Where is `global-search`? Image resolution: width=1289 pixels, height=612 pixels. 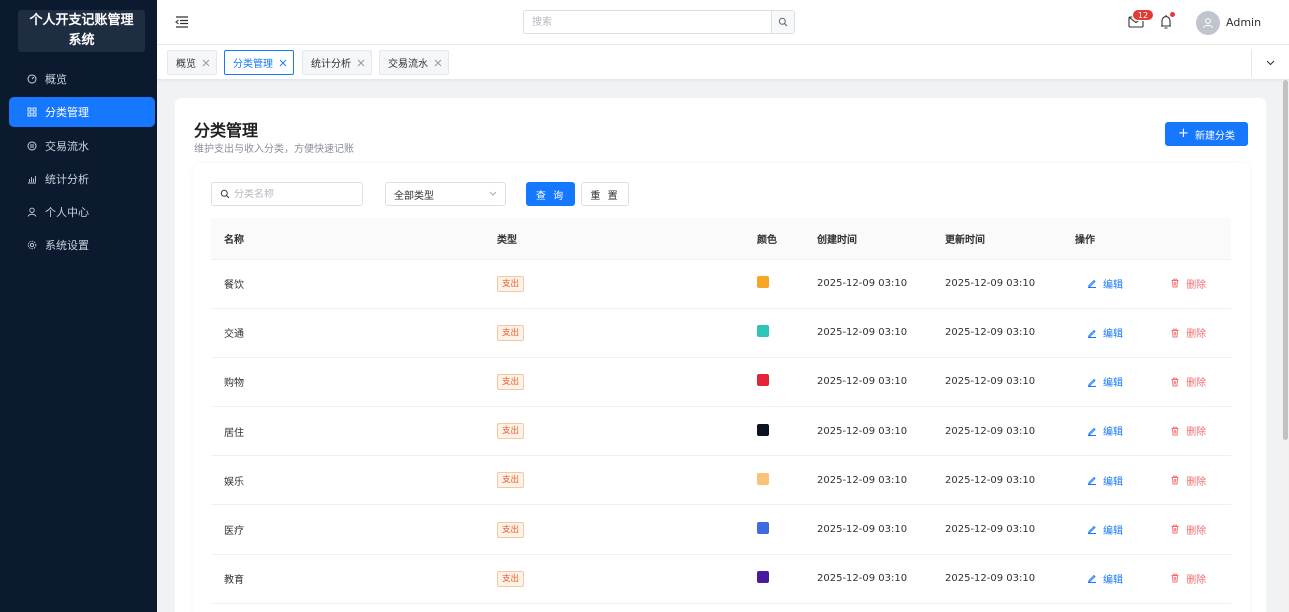 global-search is located at coordinates (659, 22).